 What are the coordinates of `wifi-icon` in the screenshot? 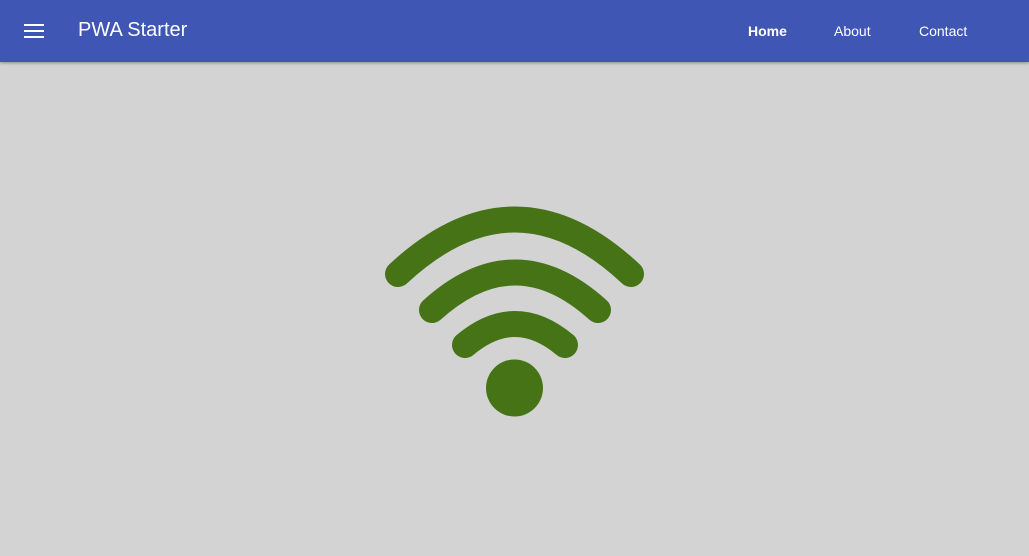 It's located at (514, 311).